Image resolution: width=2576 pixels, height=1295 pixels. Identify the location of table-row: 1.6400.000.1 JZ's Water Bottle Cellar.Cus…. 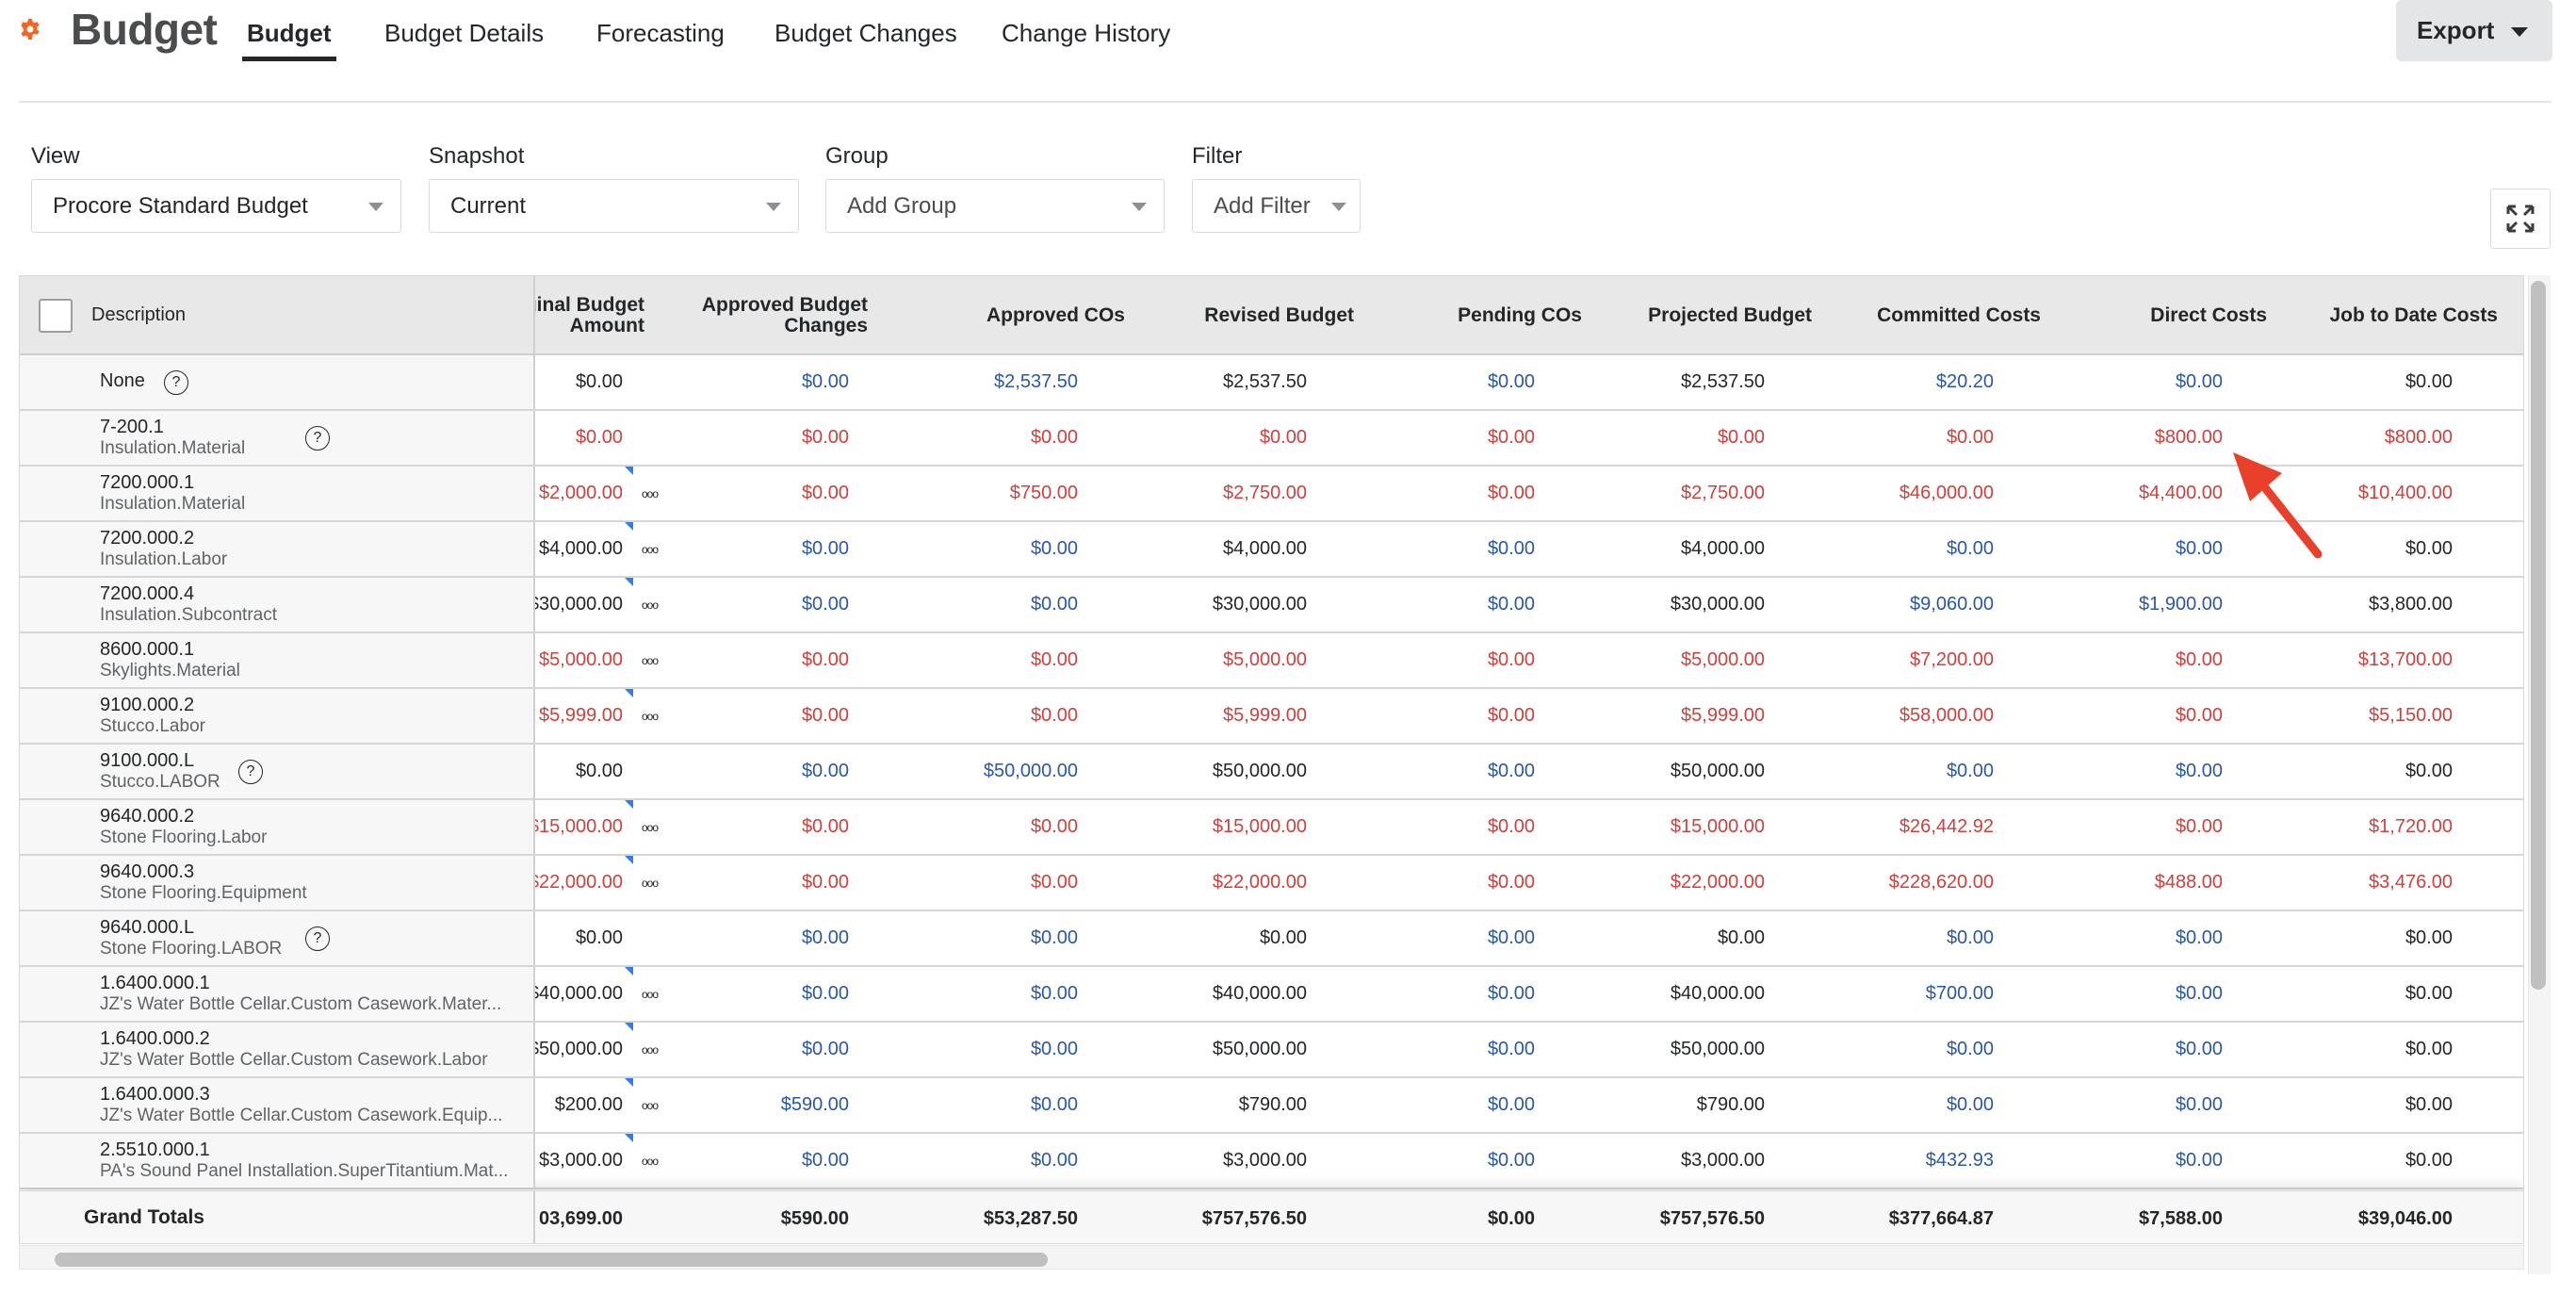
(1271, 995).